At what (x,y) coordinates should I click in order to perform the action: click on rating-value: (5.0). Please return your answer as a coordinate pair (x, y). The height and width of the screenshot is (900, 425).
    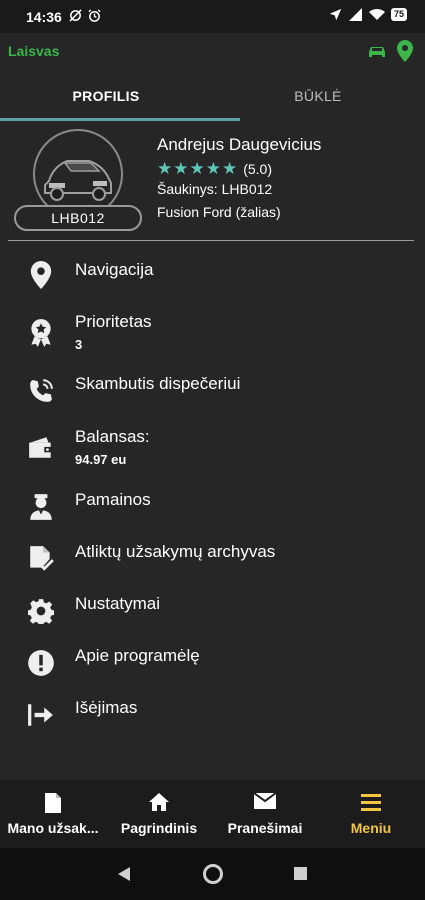
    Looking at the image, I should click on (257, 169).